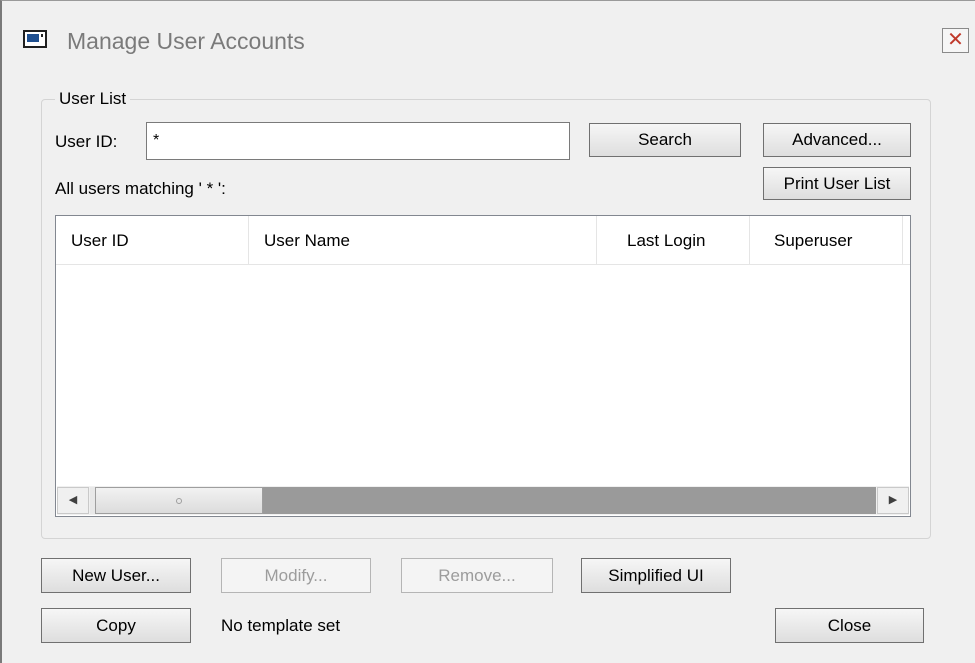 The width and height of the screenshot is (975, 663). I want to click on close-icon: ✕, so click(955, 40).